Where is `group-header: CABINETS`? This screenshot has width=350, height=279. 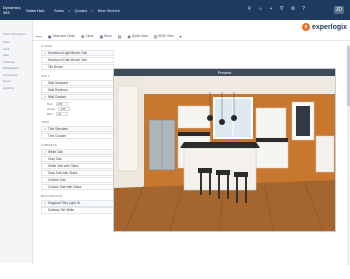
group-header: CABINETS is located at coordinates (49, 145).